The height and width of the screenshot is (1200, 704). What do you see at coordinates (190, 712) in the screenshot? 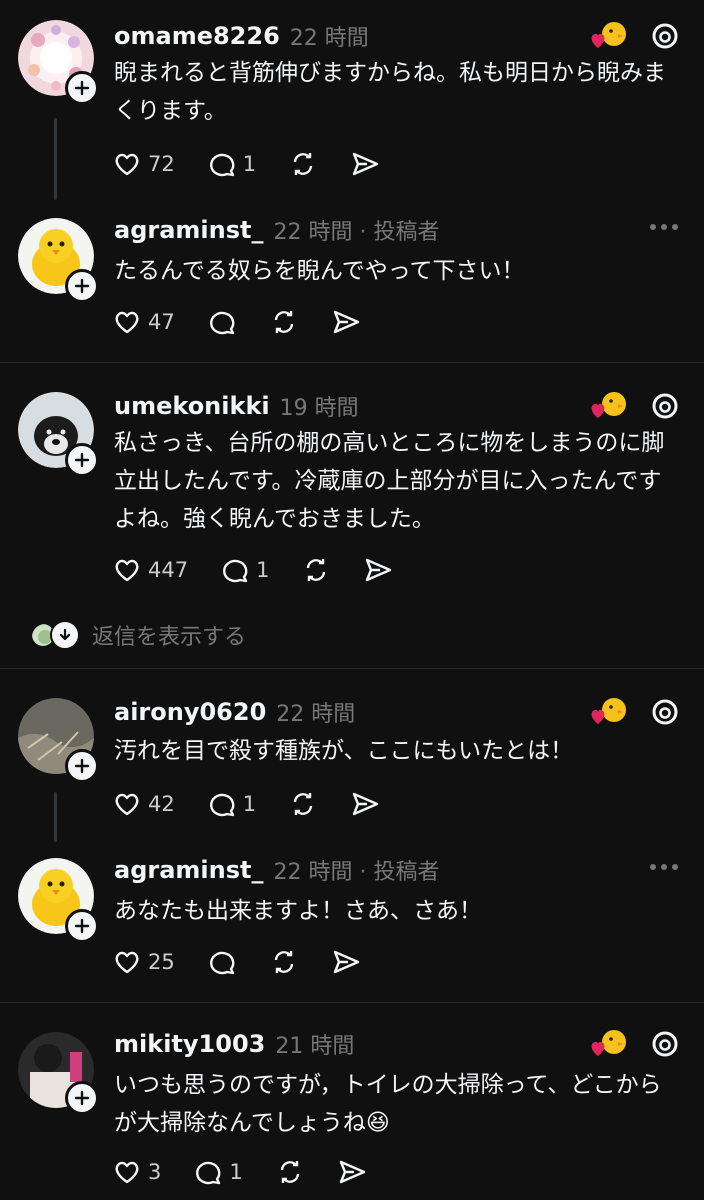
I see `username: airony0620` at bounding box center [190, 712].